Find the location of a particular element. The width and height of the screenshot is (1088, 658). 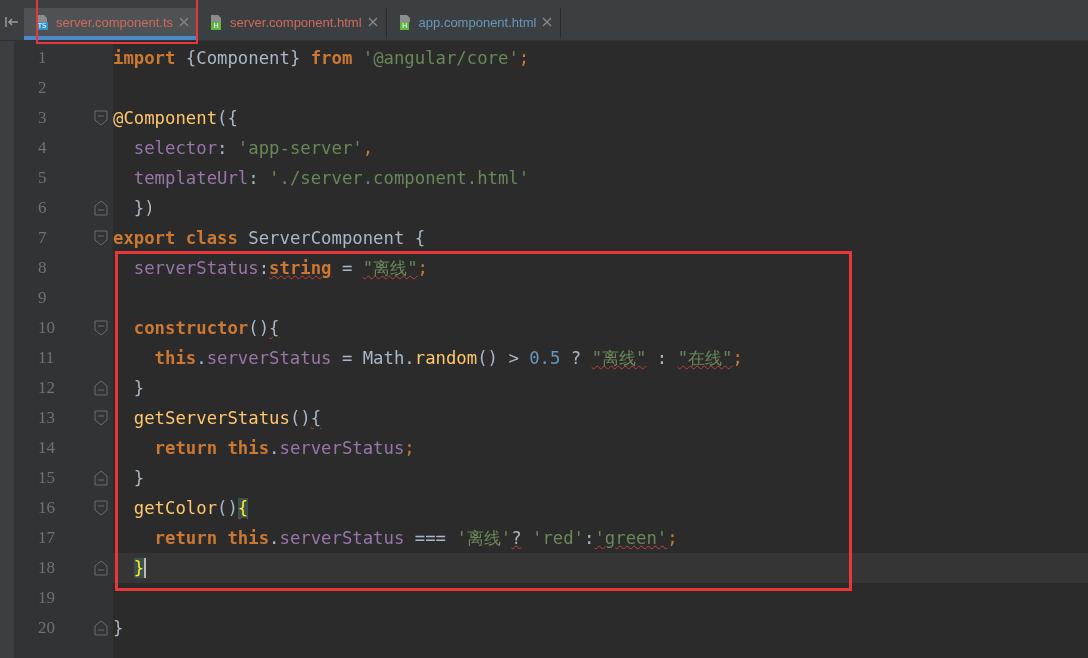

line-number: 17 is located at coordinates (46, 538).